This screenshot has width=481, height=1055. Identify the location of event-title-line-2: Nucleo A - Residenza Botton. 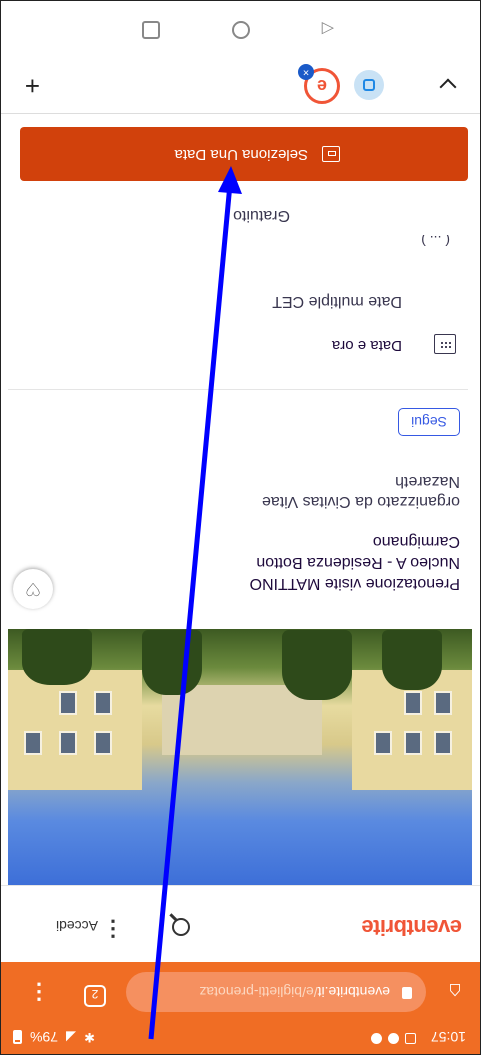
(358, 562).